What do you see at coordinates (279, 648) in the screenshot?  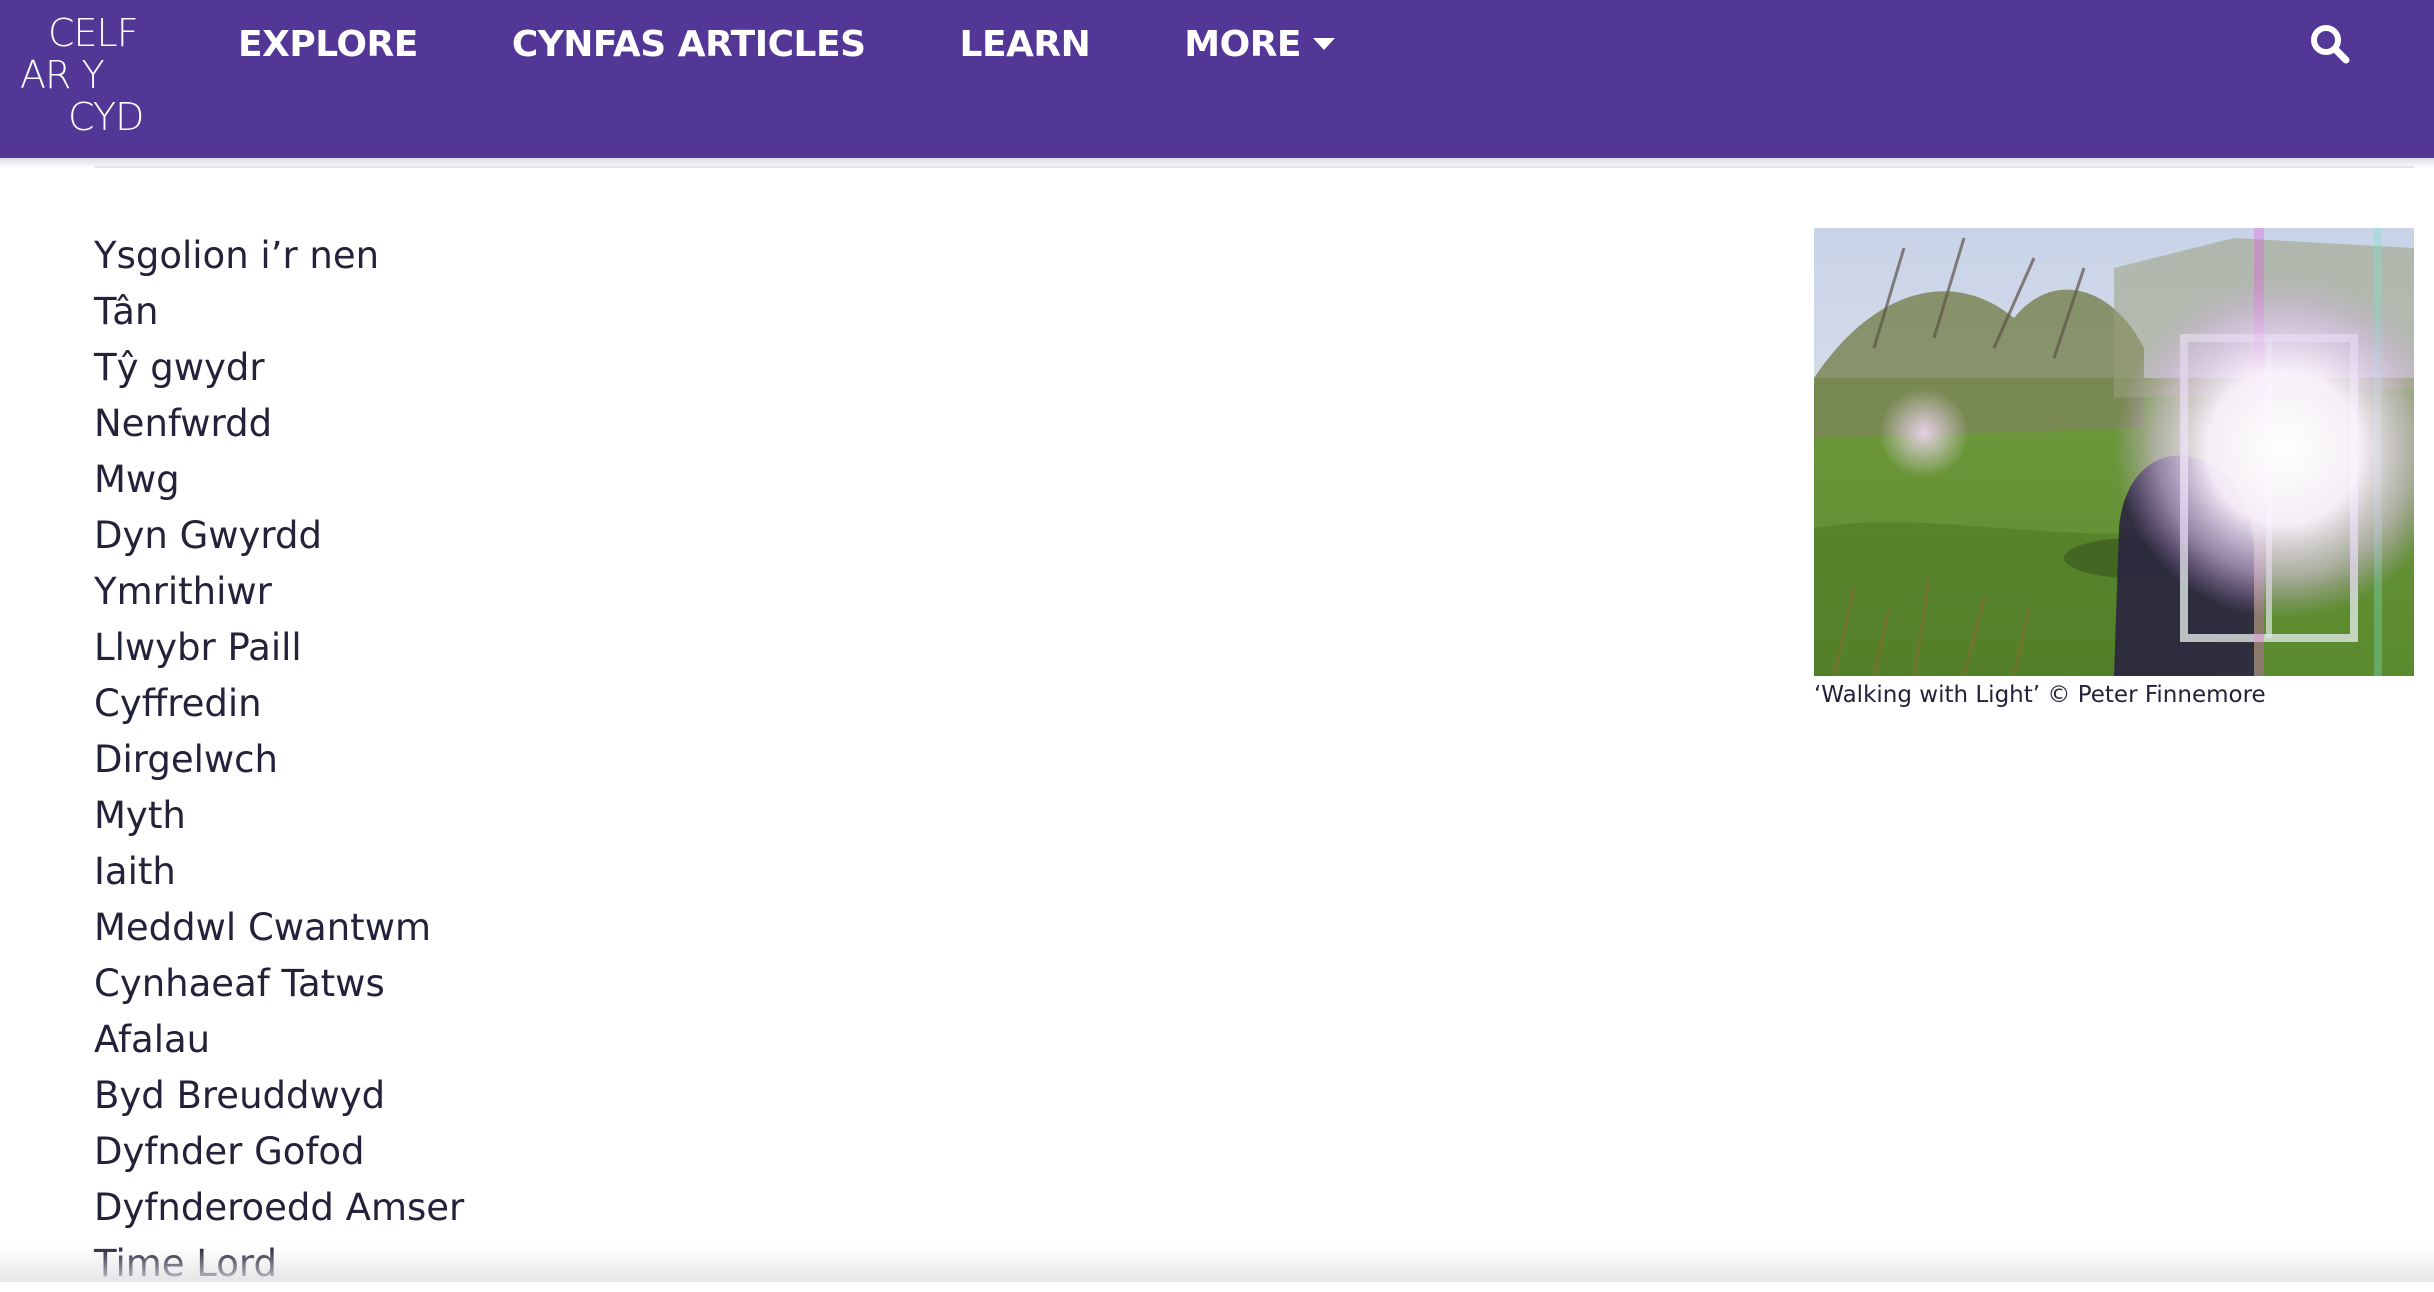 I see `list-item: Llwybr Paill` at bounding box center [279, 648].